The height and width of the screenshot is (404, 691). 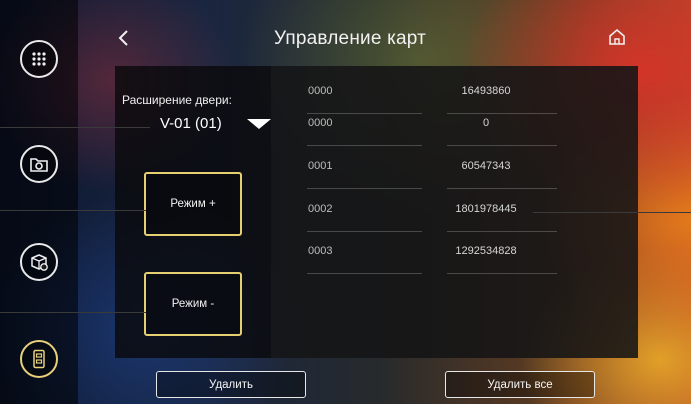 I want to click on callout-line-extension, so click(x=75, y=127).